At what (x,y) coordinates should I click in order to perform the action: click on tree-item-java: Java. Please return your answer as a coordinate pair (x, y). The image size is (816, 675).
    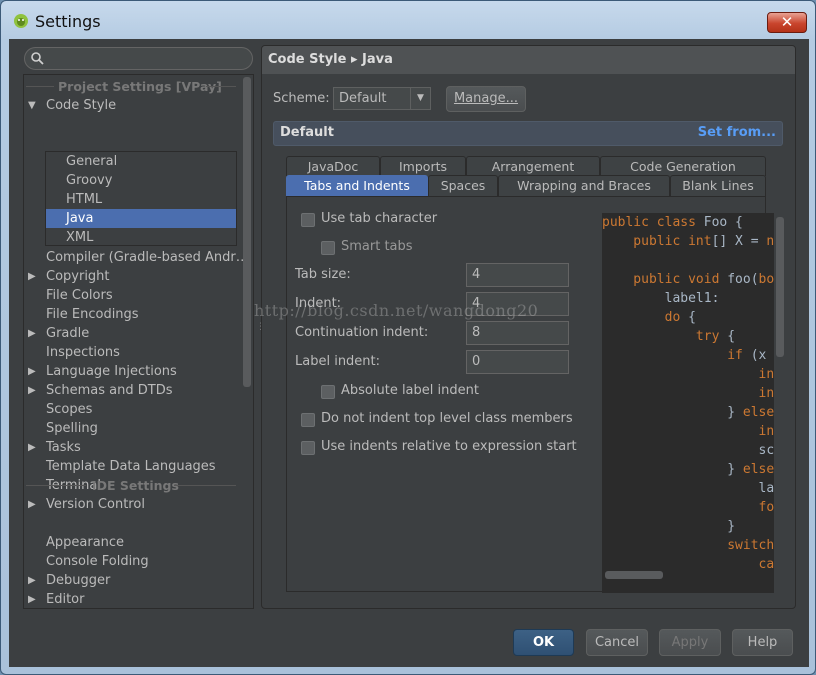
    Looking at the image, I should click on (141, 218).